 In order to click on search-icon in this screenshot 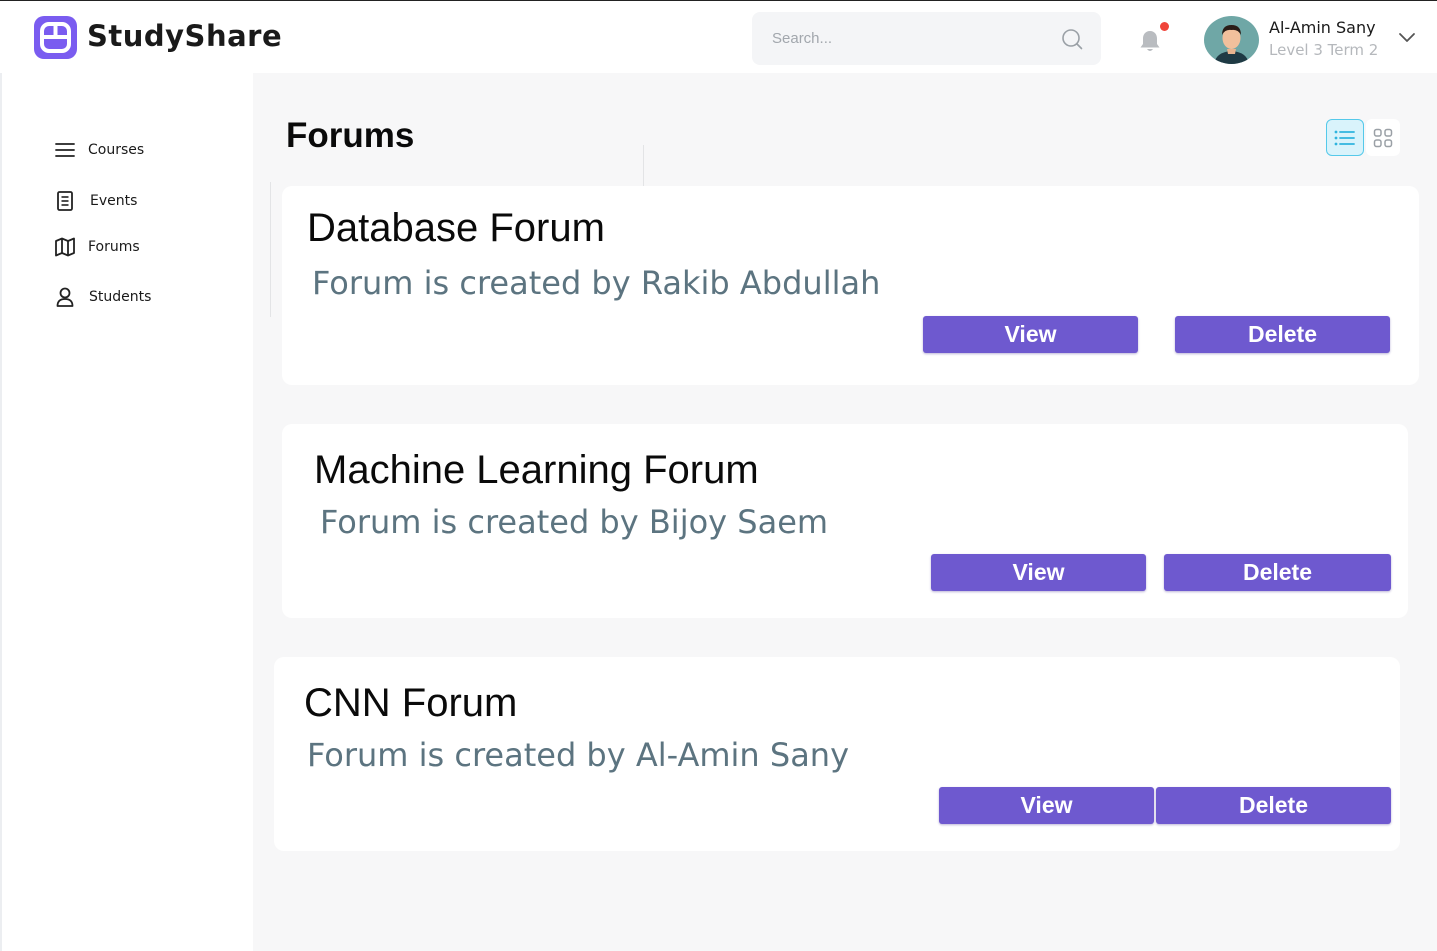, I will do `click(1072, 39)`.